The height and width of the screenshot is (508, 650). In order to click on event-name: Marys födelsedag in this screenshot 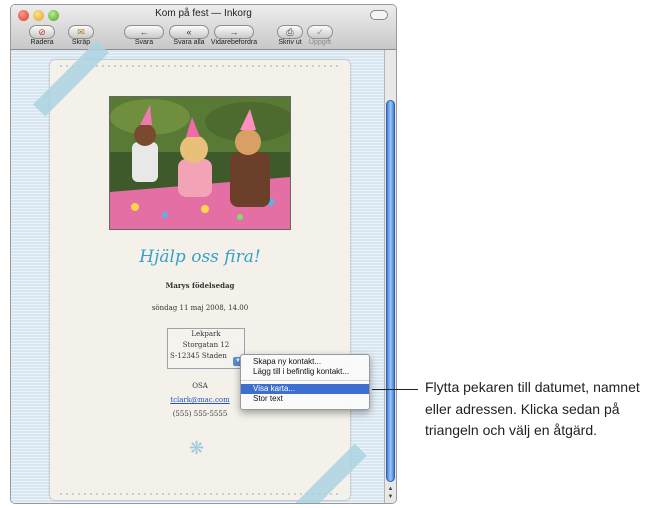, I will do `click(200, 285)`.